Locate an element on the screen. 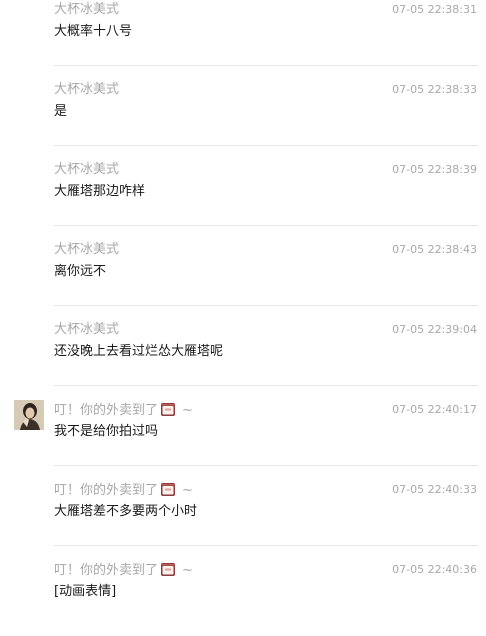 Image resolution: width=486 pixels, height=636 pixels. message-time: 07-05 22:40:36 is located at coordinates (434, 569).